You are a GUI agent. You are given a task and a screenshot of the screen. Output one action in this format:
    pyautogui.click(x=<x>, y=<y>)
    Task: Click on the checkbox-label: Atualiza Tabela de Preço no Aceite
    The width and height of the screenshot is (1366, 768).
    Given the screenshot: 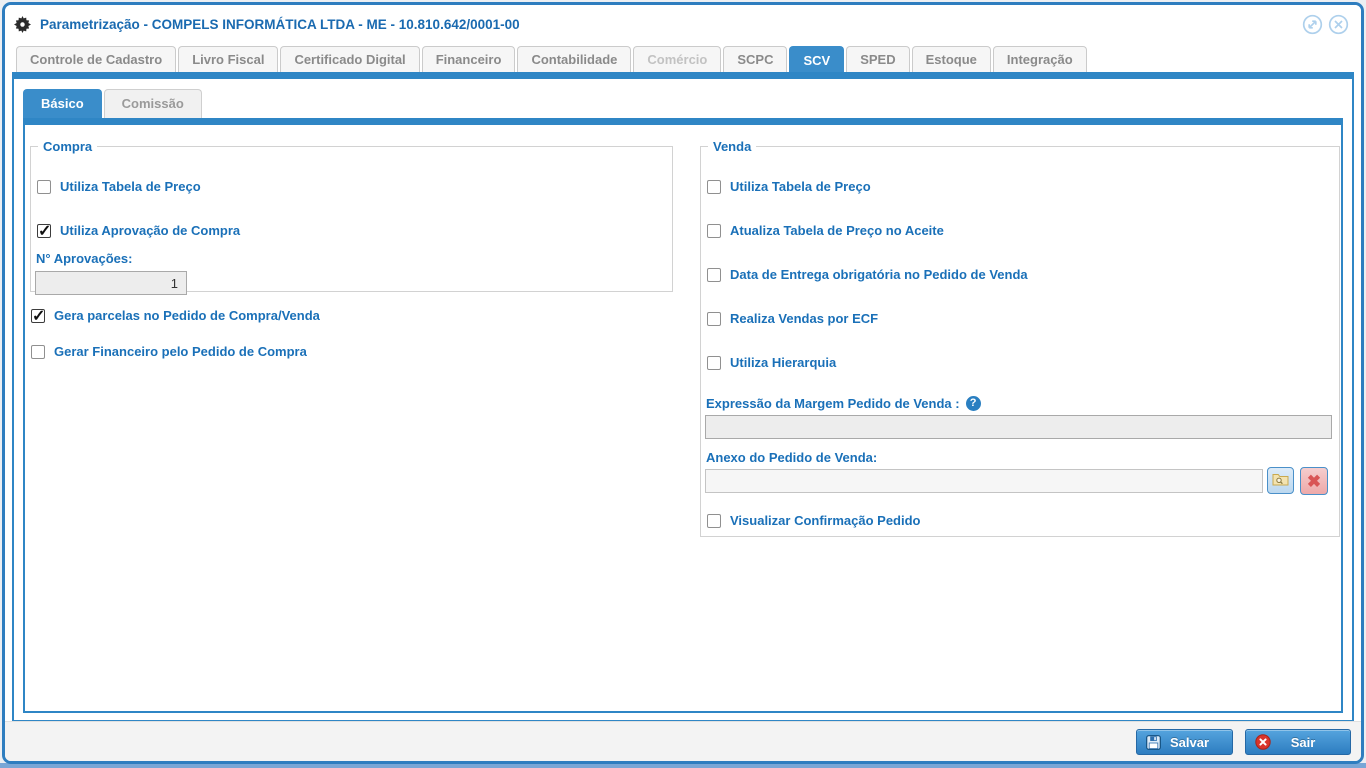 What is the action you would take?
    pyautogui.click(x=837, y=230)
    